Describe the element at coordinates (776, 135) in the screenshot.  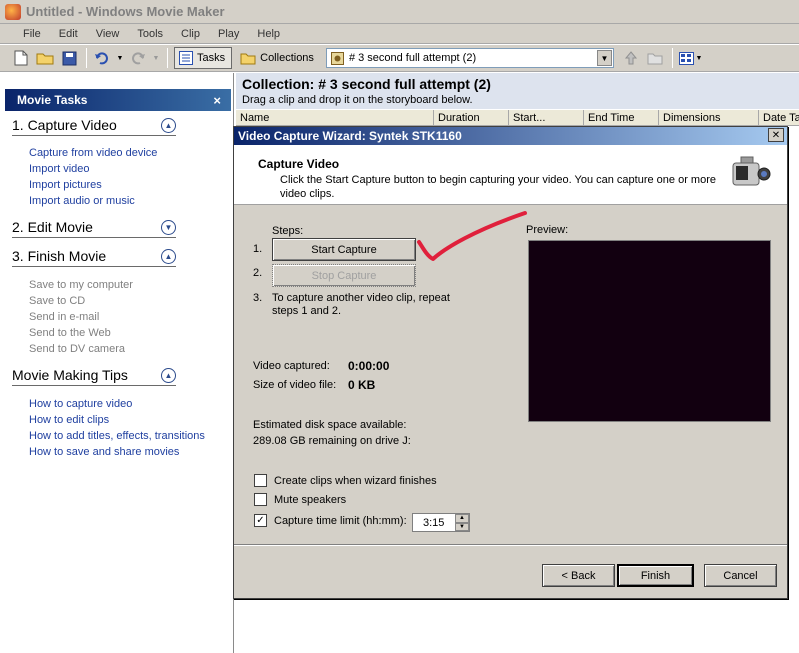
I see `close-icon: ✕` at that location.